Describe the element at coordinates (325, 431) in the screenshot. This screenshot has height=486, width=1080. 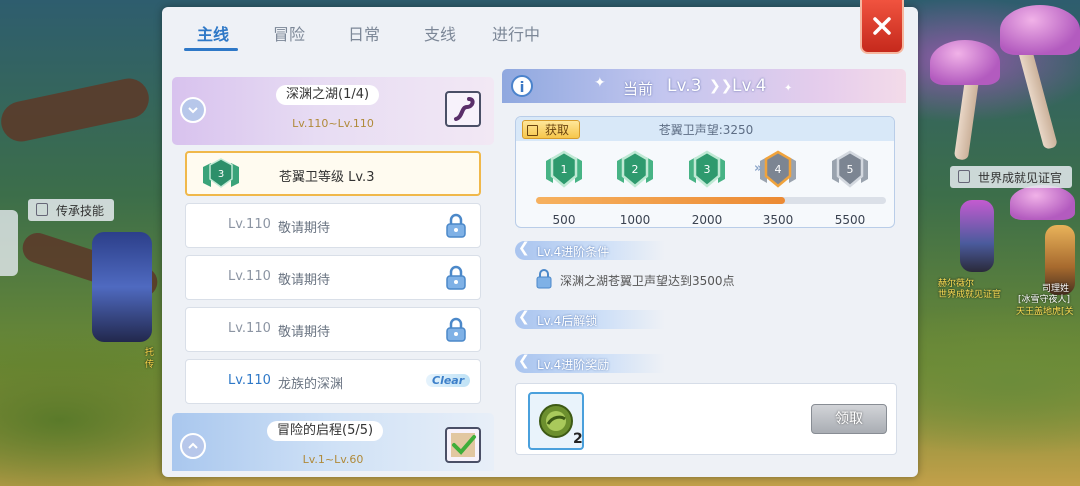
I see `chapter-title: 冒险的启程(5/5)` at that location.